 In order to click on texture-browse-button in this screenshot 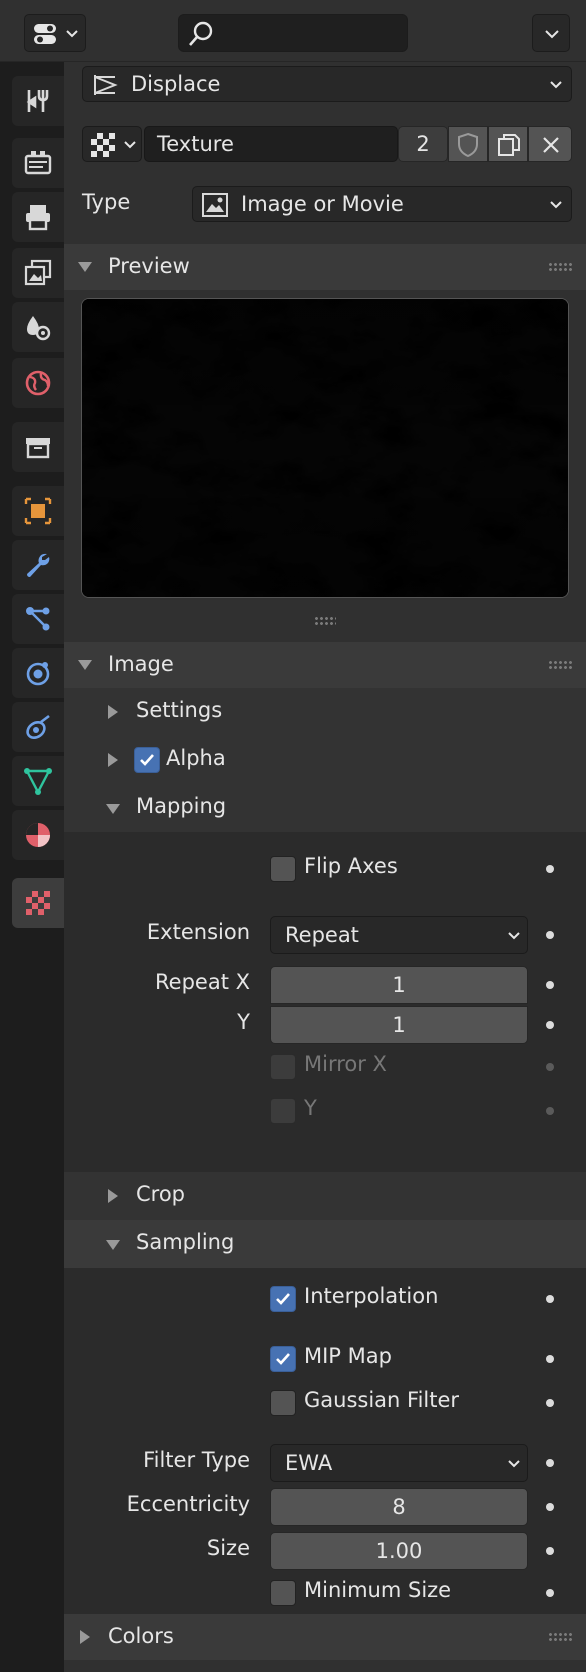, I will do `click(112, 144)`.